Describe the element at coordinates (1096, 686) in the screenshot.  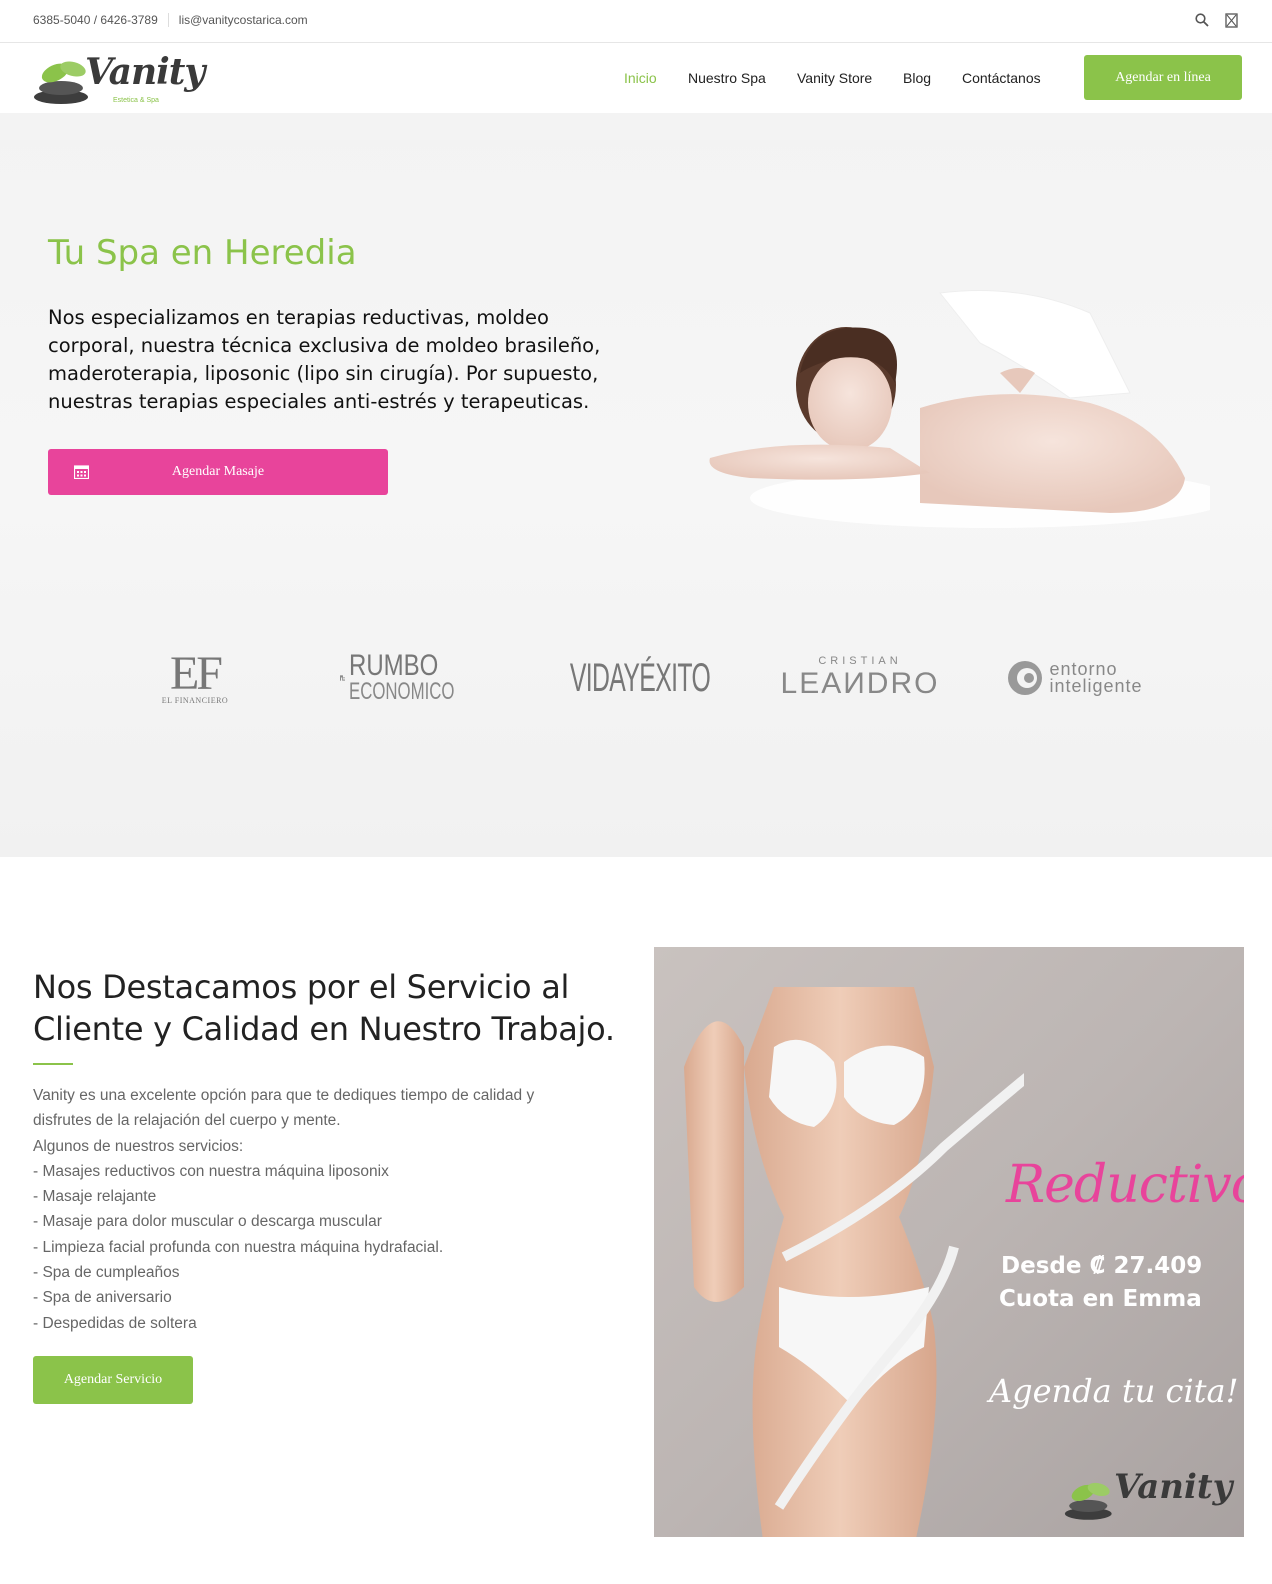
I see `inteligente-text: inteligente` at that location.